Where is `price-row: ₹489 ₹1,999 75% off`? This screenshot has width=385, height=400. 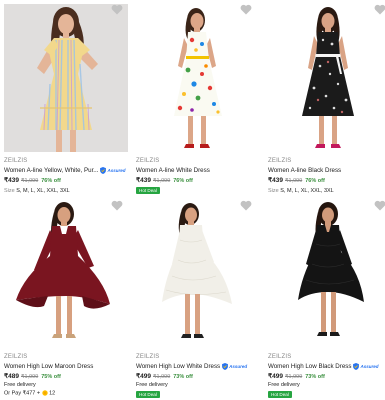 price-row: ₹489 ₹1,999 75% off is located at coordinates (32, 376).